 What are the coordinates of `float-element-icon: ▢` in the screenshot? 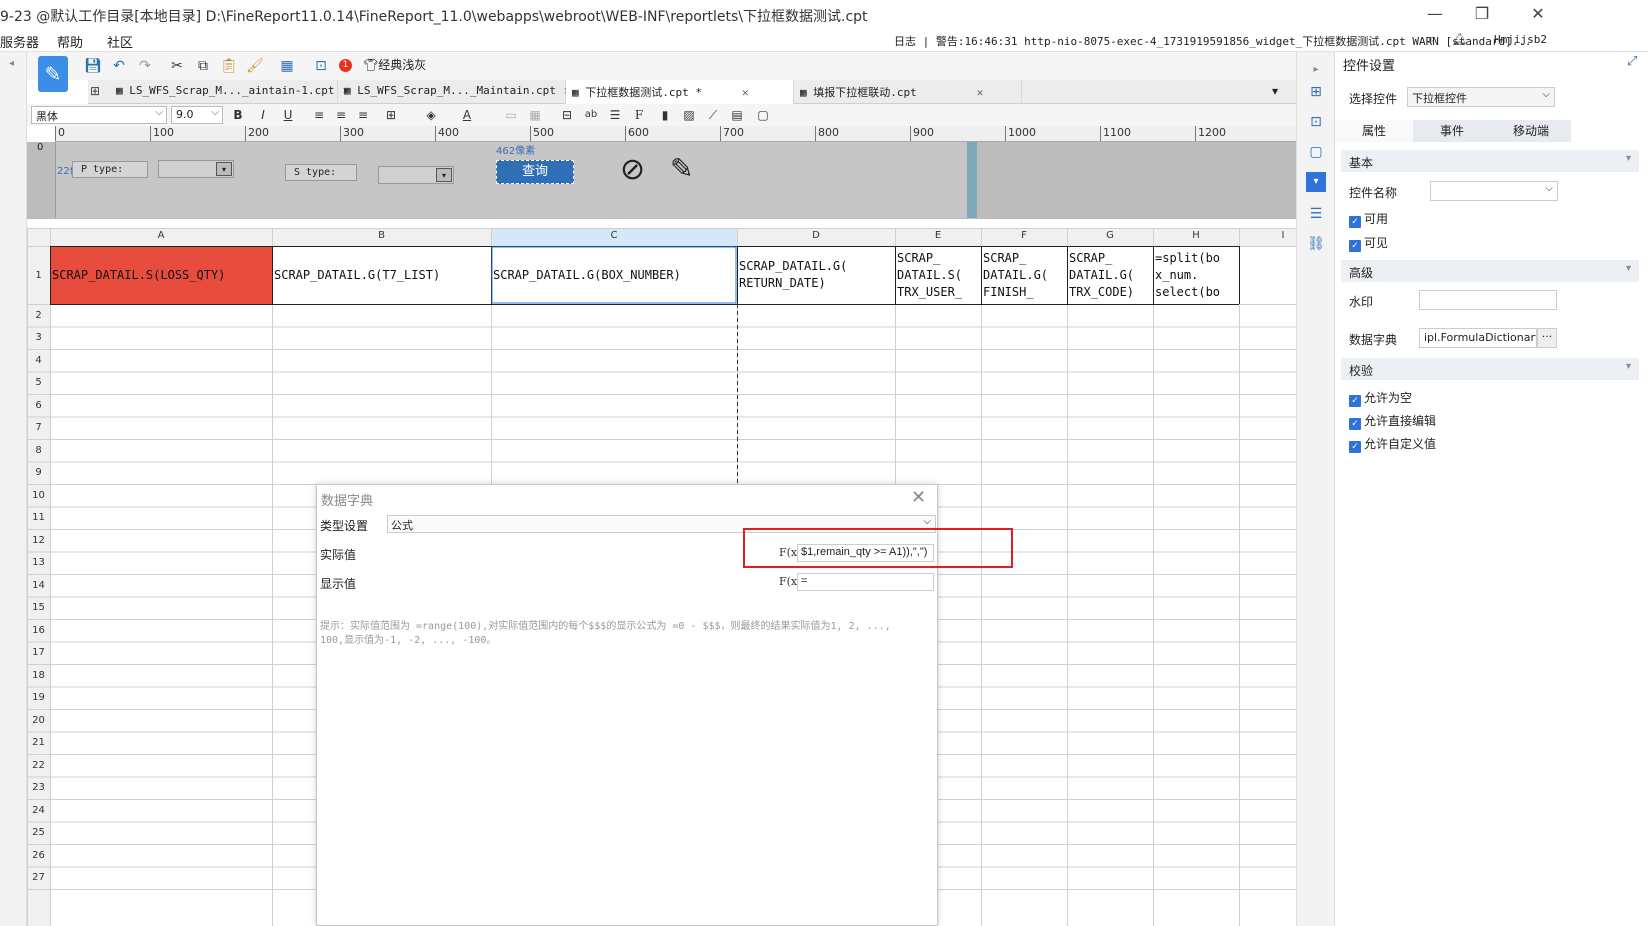 It's located at (1316, 152).